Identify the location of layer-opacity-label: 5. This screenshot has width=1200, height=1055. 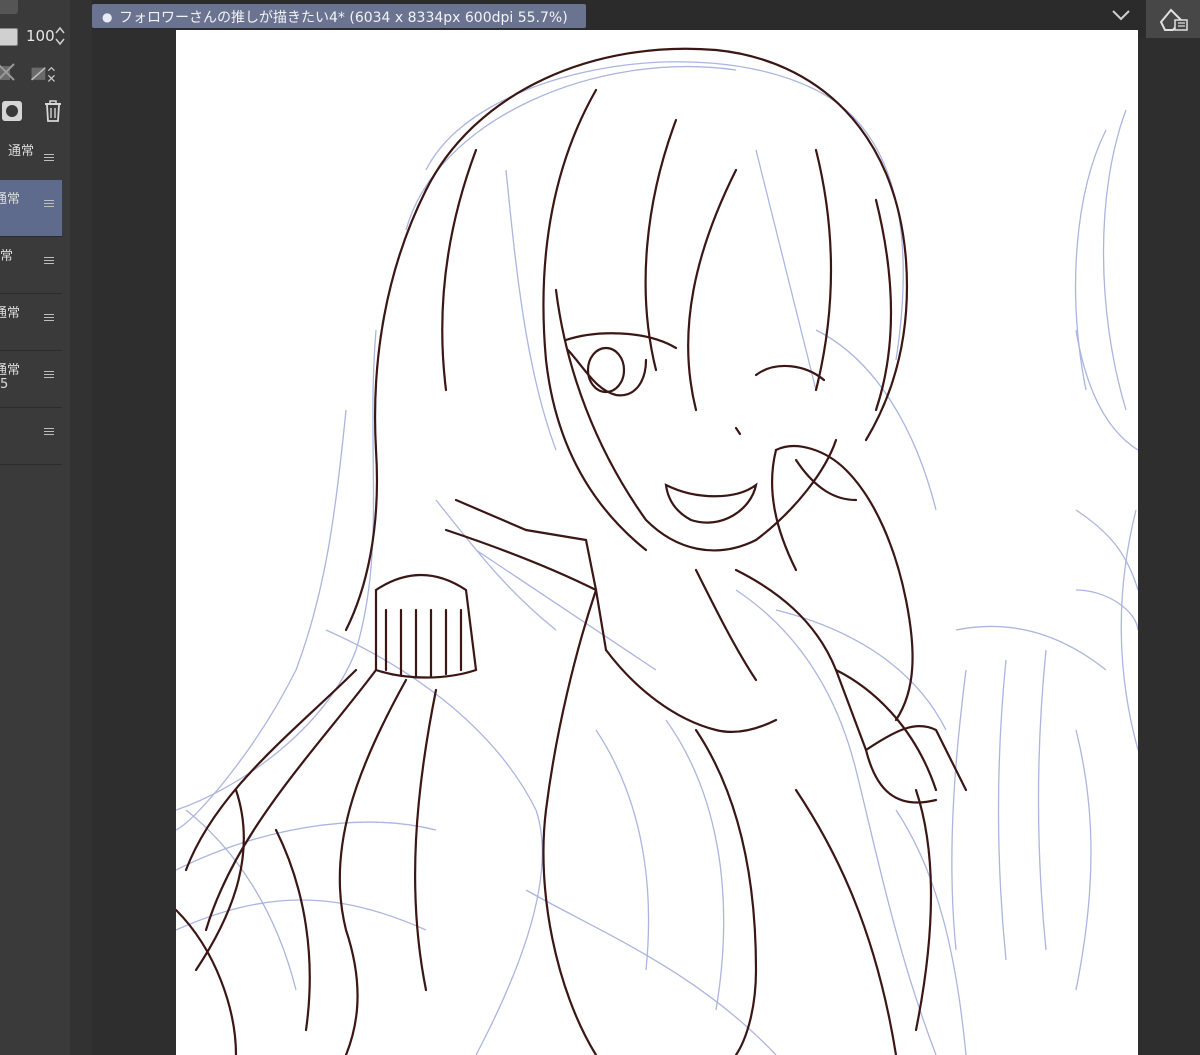
(4, 384).